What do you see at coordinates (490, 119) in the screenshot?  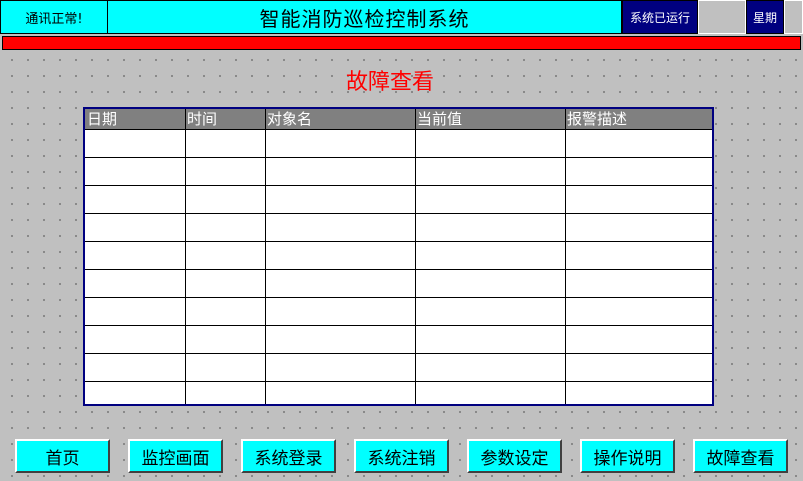 I see `column-header-value: 当前值` at bounding box center [490, 119].